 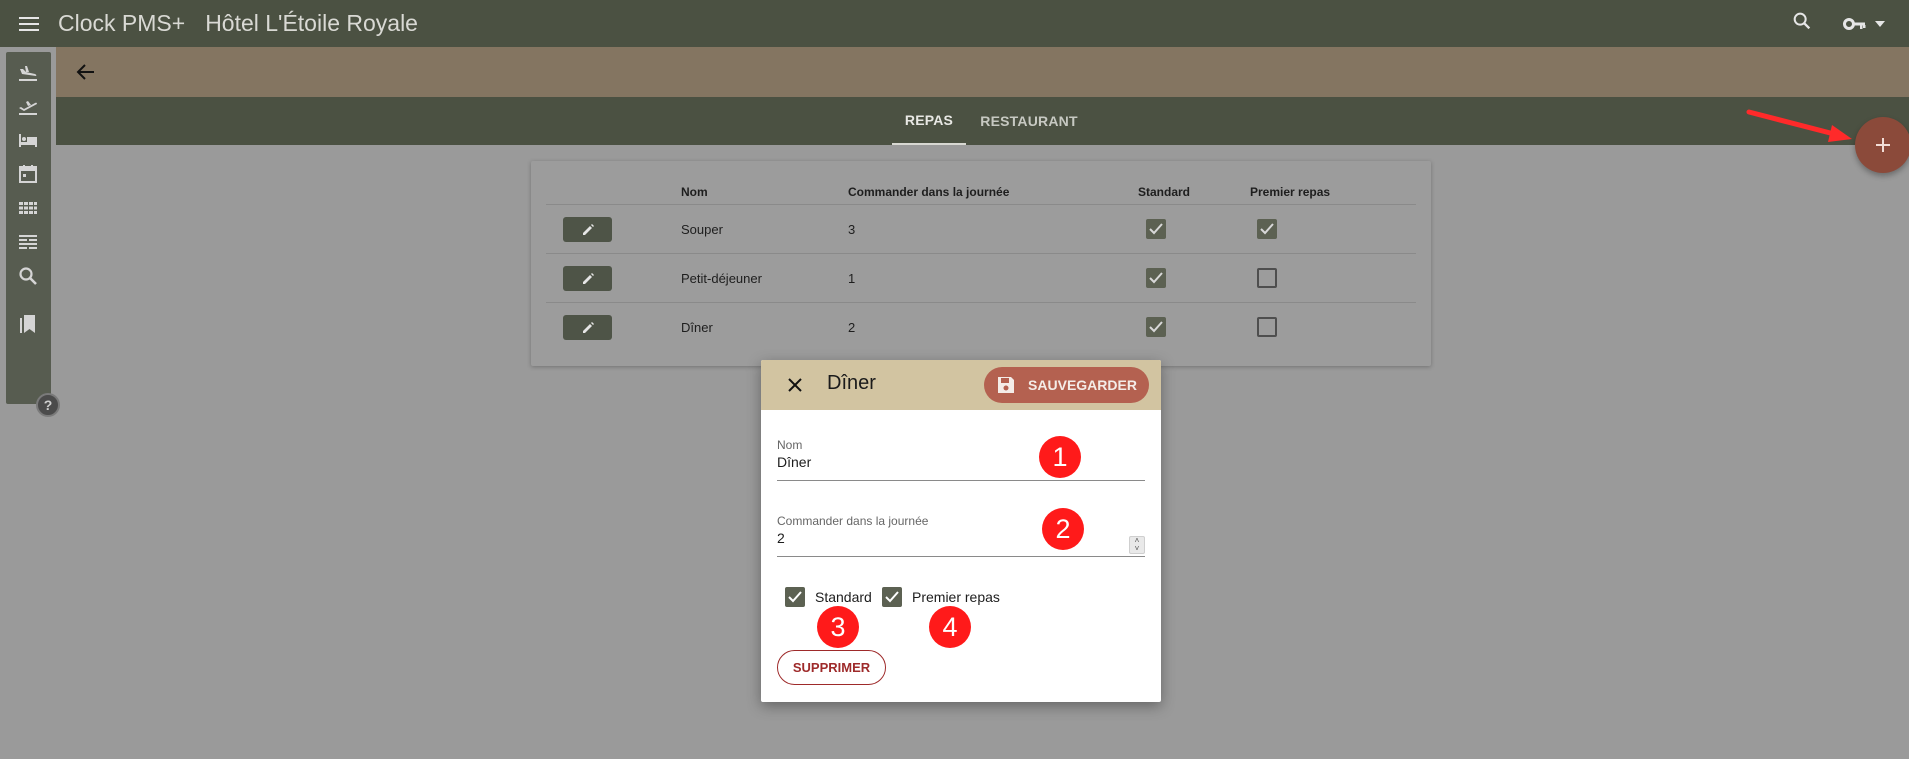 I want to click on dialog-title: Dîner, so click(x=851, y=383).